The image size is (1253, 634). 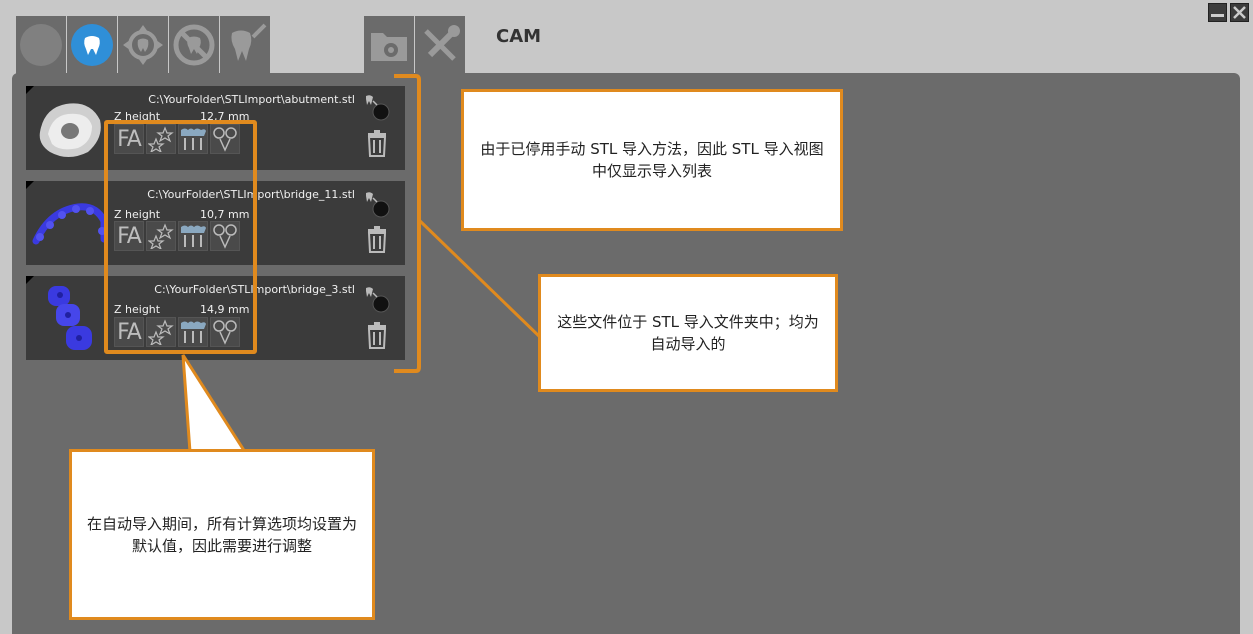 I want to click on tab-no-tooth, so click(x=194, y=45).